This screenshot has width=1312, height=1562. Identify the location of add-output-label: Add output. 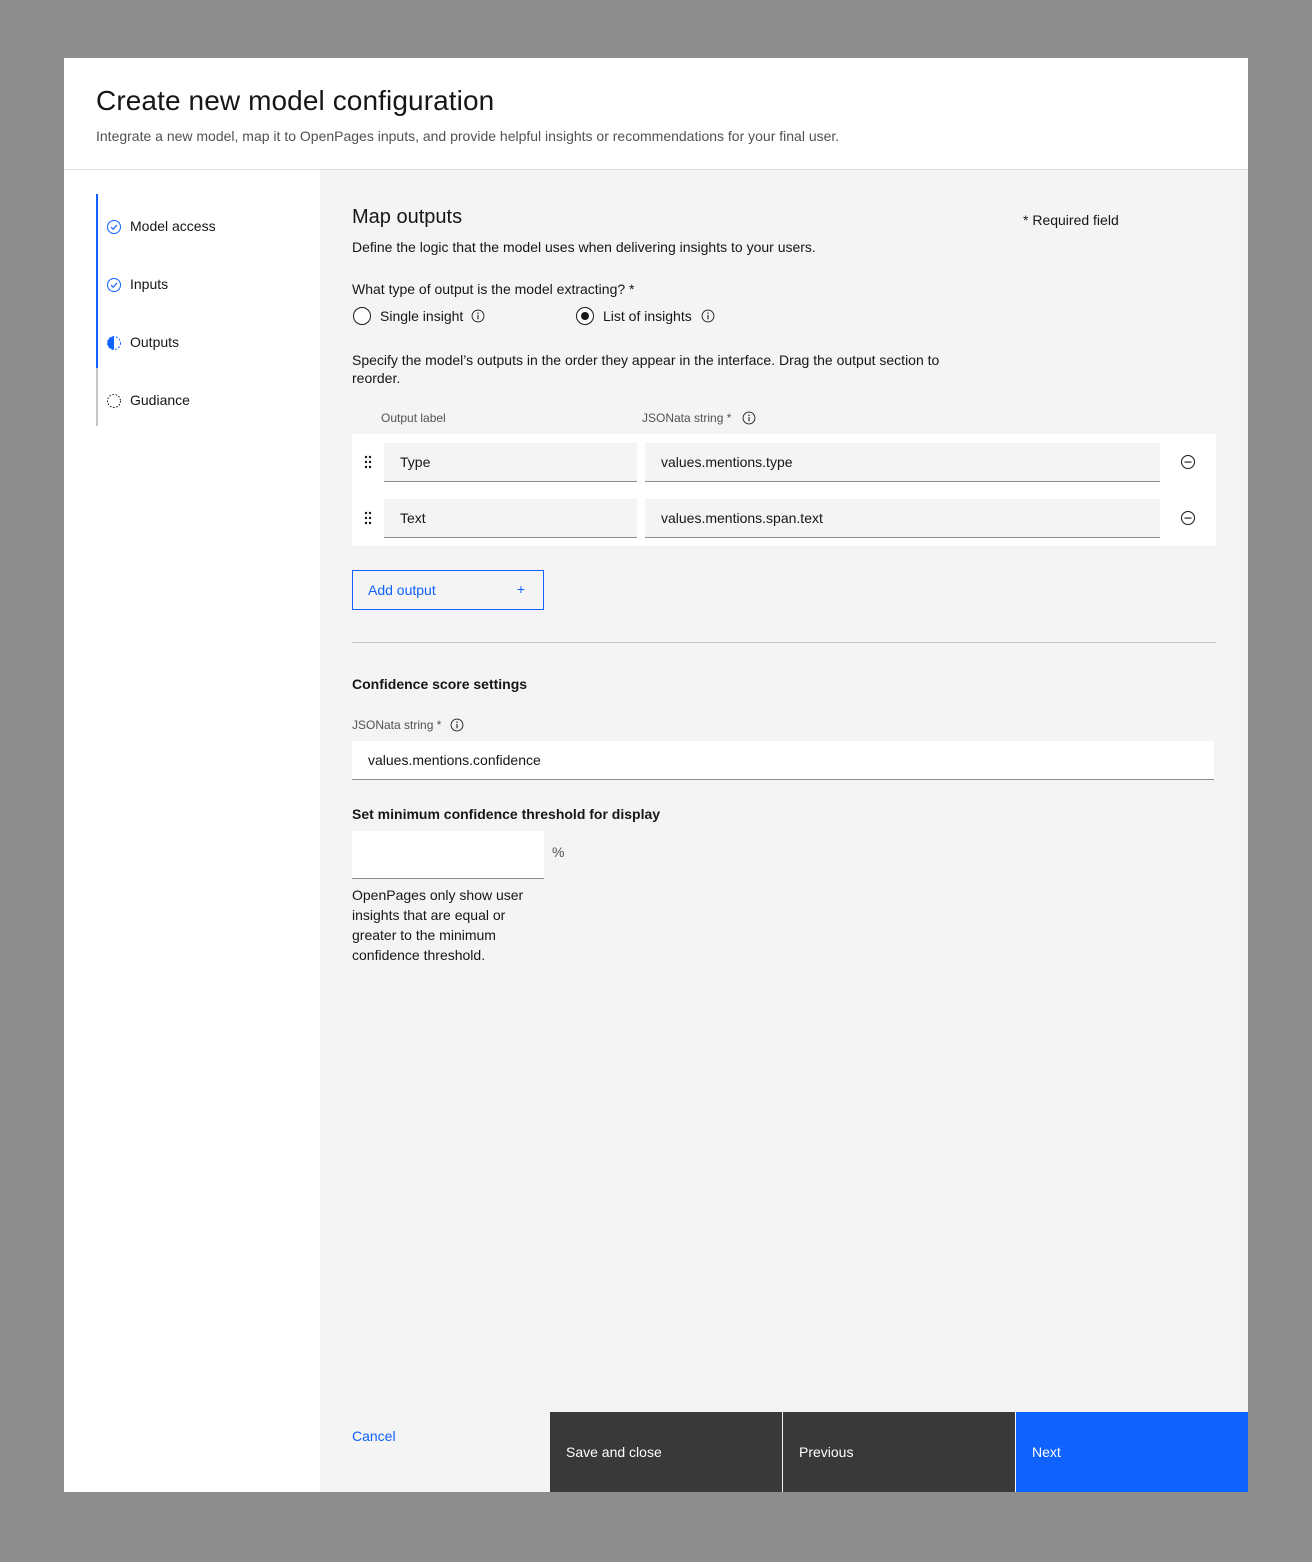
(402, 590).